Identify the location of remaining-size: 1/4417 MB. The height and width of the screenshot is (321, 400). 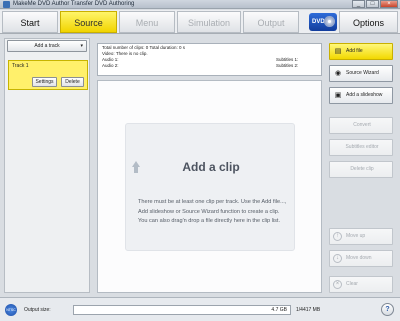
(308, 310).